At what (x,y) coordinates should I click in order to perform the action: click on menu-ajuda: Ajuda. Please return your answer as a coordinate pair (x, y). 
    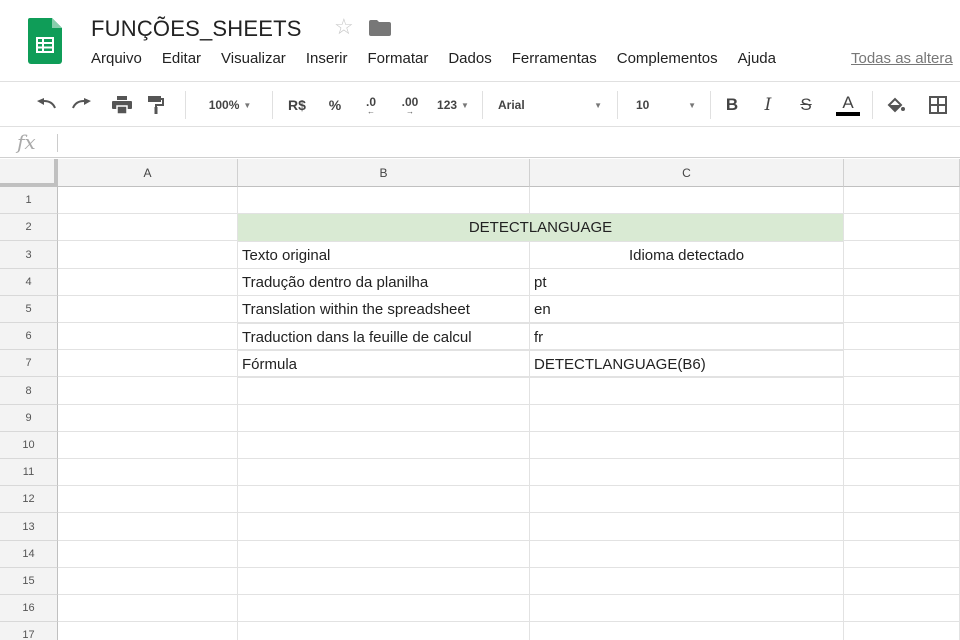
    Looking at the image, I should click on (757, 61).